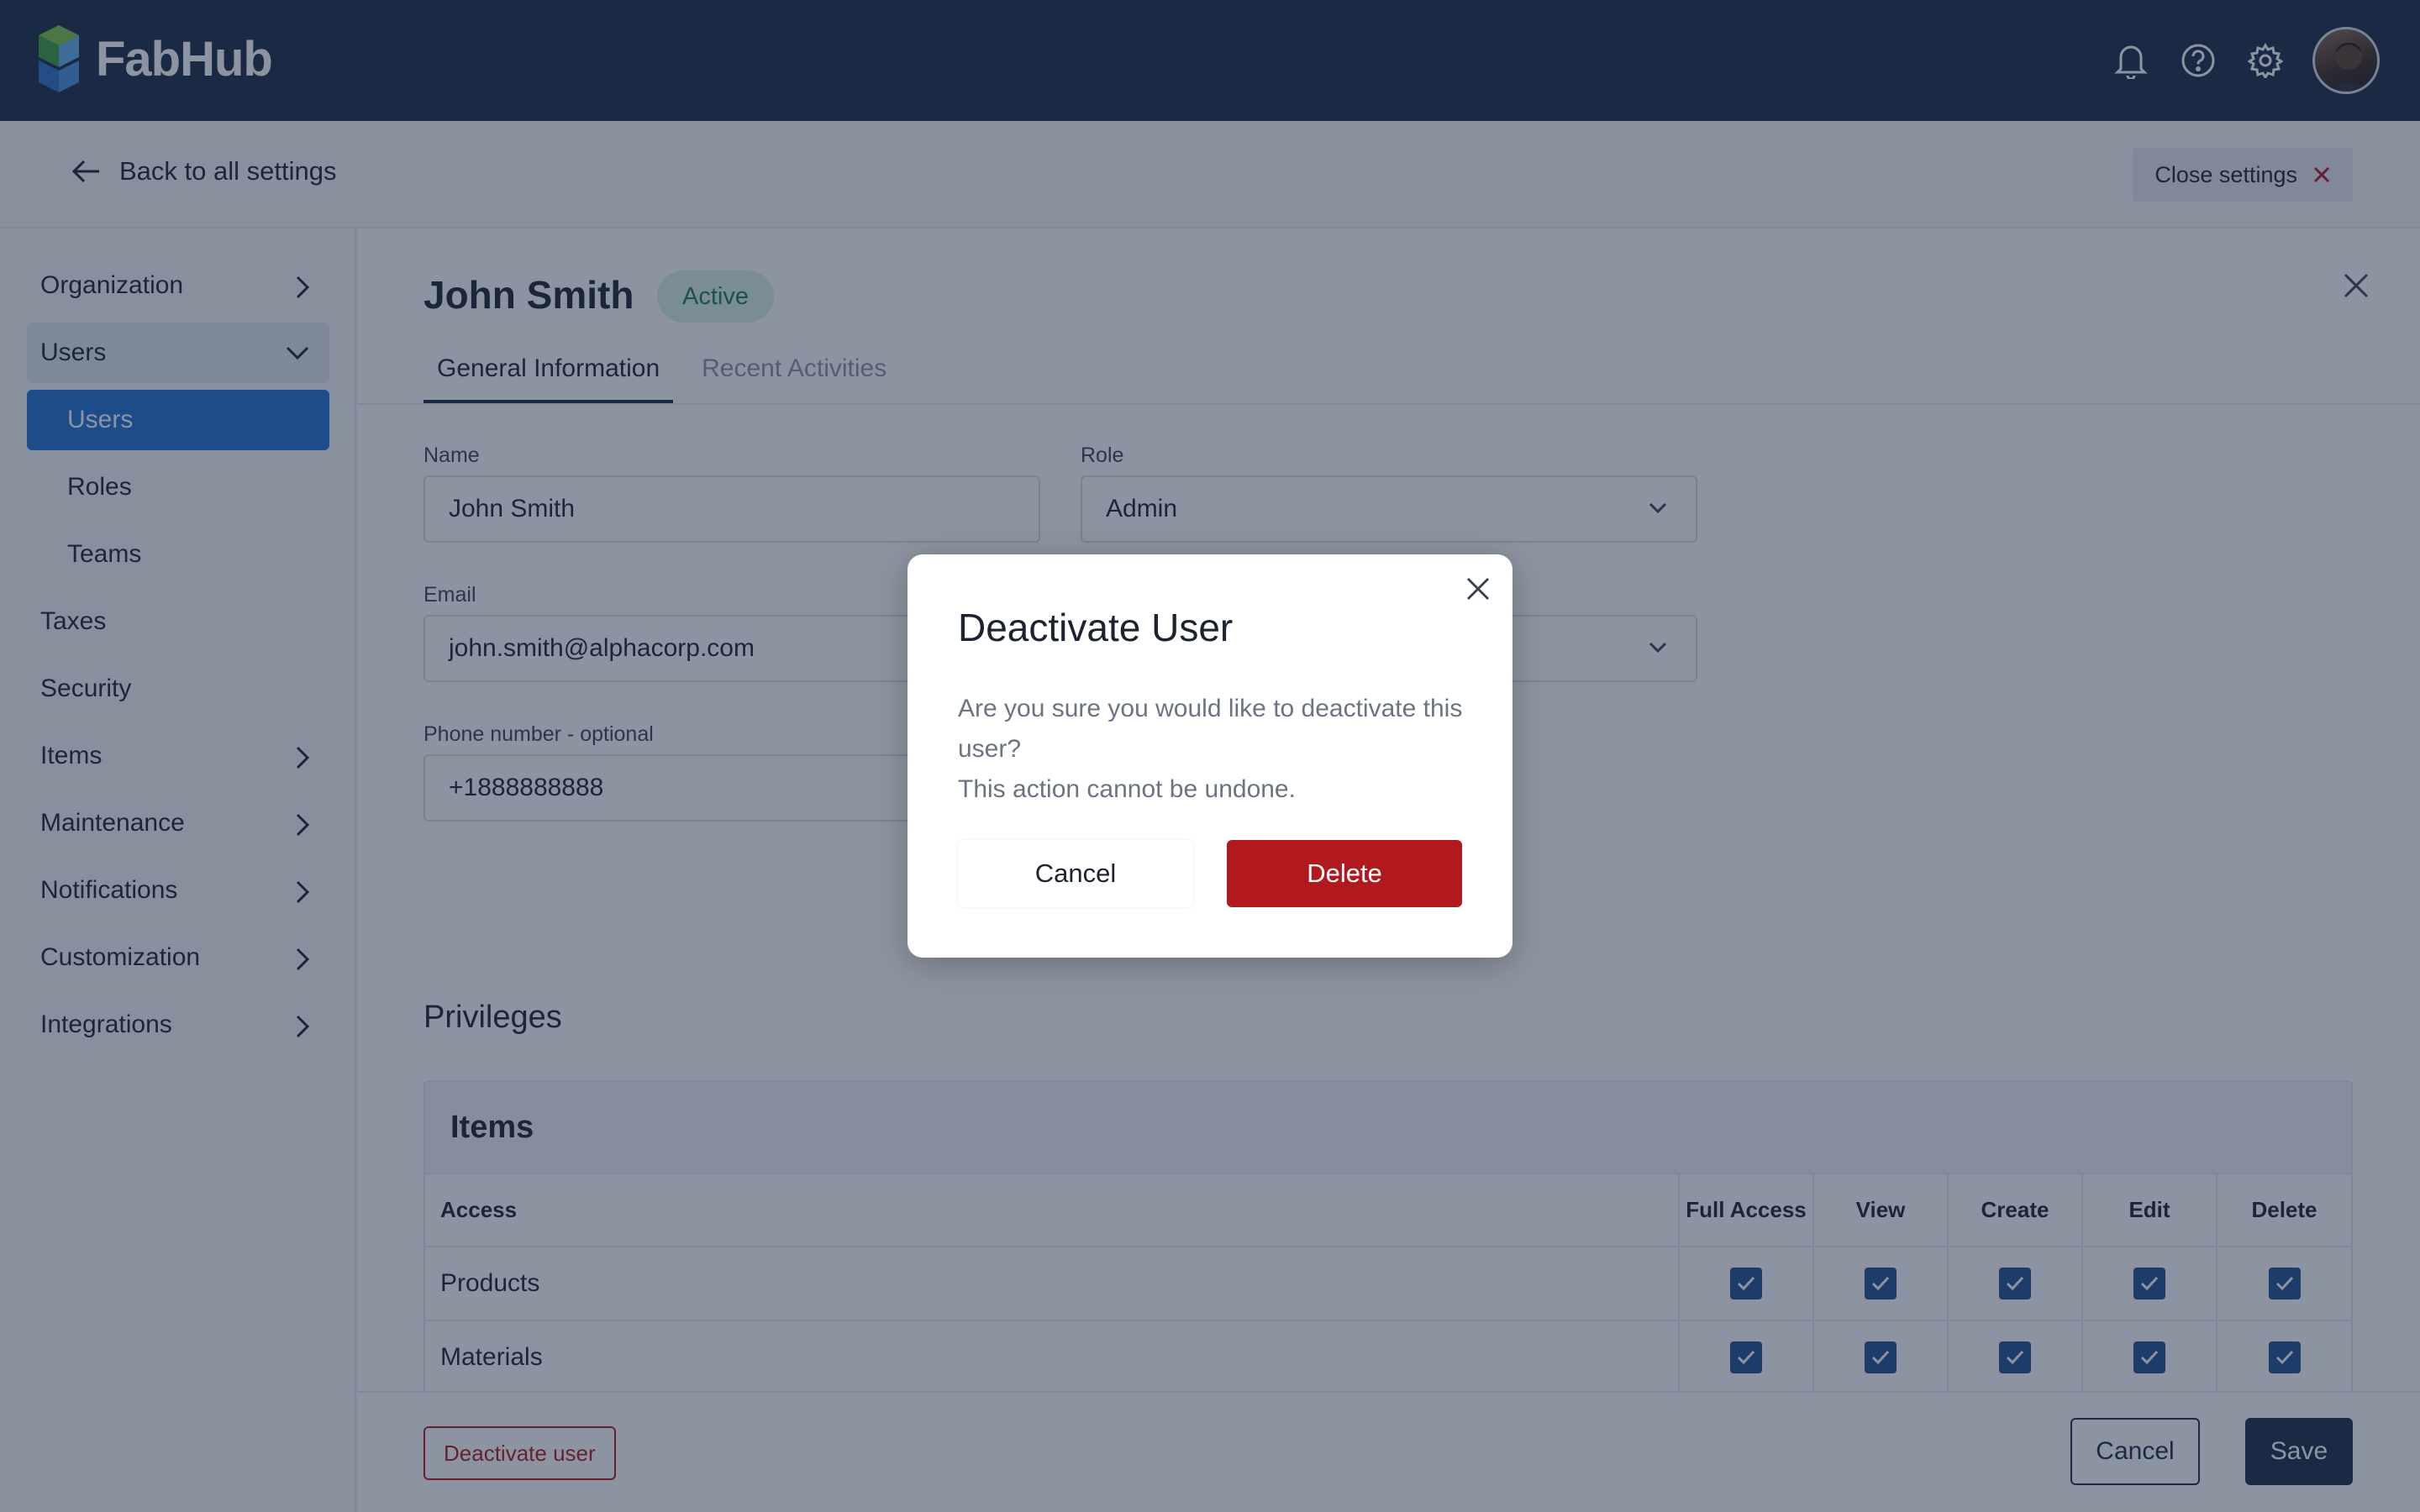 The height and width of the screenshot is (1512, 2420). Describe the element at coordinates (1345, 873) in the screenshot. I see `dialog-delete-button: Delete` at that location.